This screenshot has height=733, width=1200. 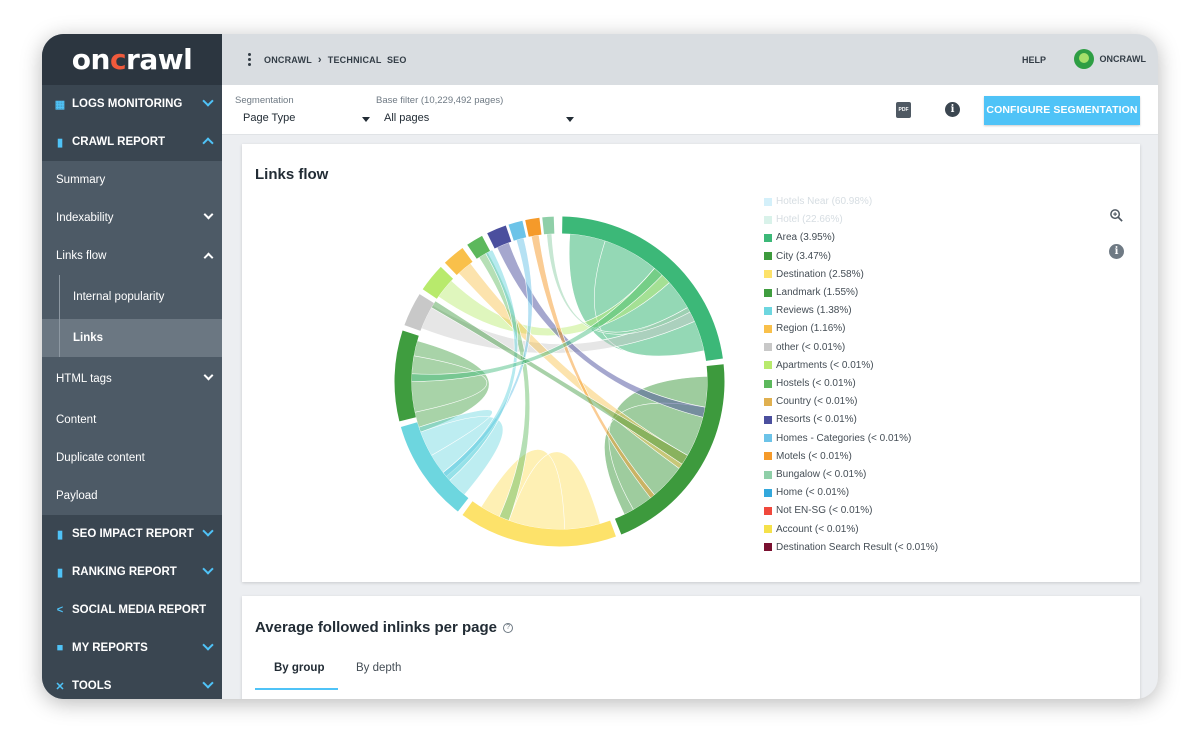 I want to click on legend-item: Account (< 0.01%), so click(x=811, y=529).